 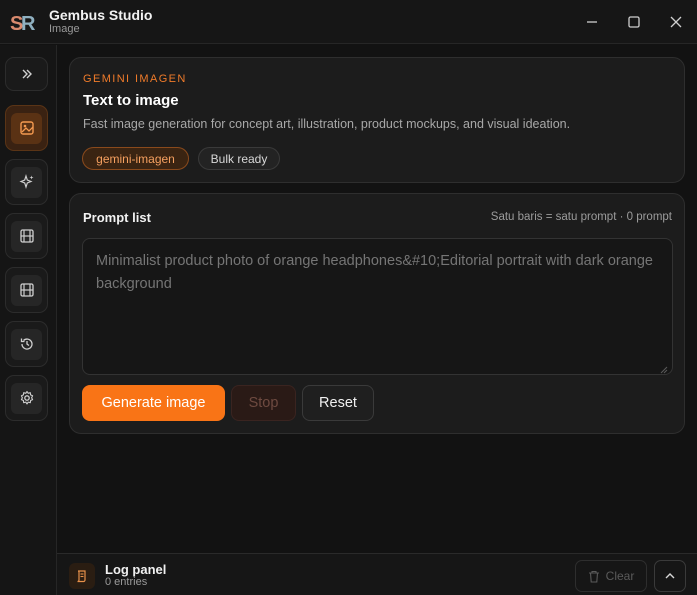 I want to click on log-icon-wrap, so click(x=82, y=576).